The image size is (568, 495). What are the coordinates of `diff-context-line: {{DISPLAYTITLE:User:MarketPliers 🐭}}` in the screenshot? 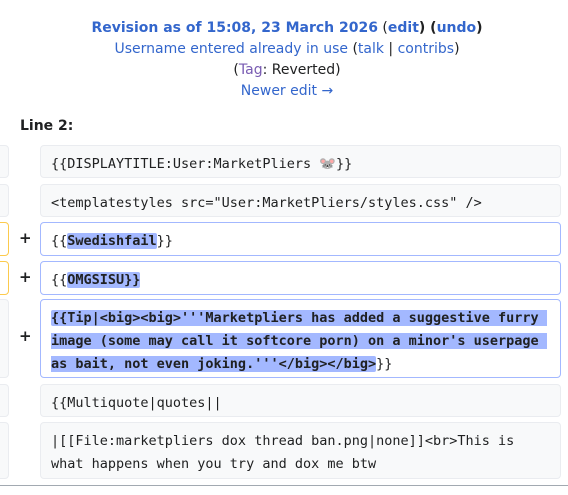 It's located at (300, 161).